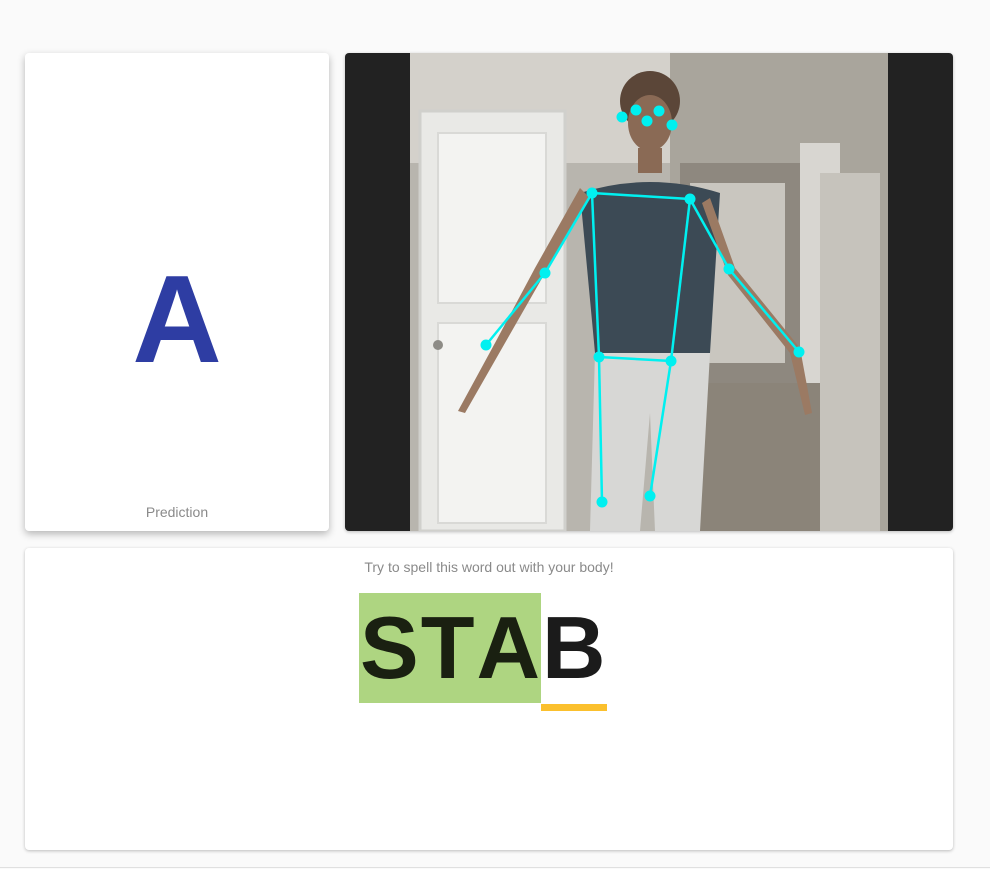 Image resolution: width=990 pixels, height=869 pixels. Describe the element at coordinates (495, 867) in the screenshot. I see `divider` at that location.